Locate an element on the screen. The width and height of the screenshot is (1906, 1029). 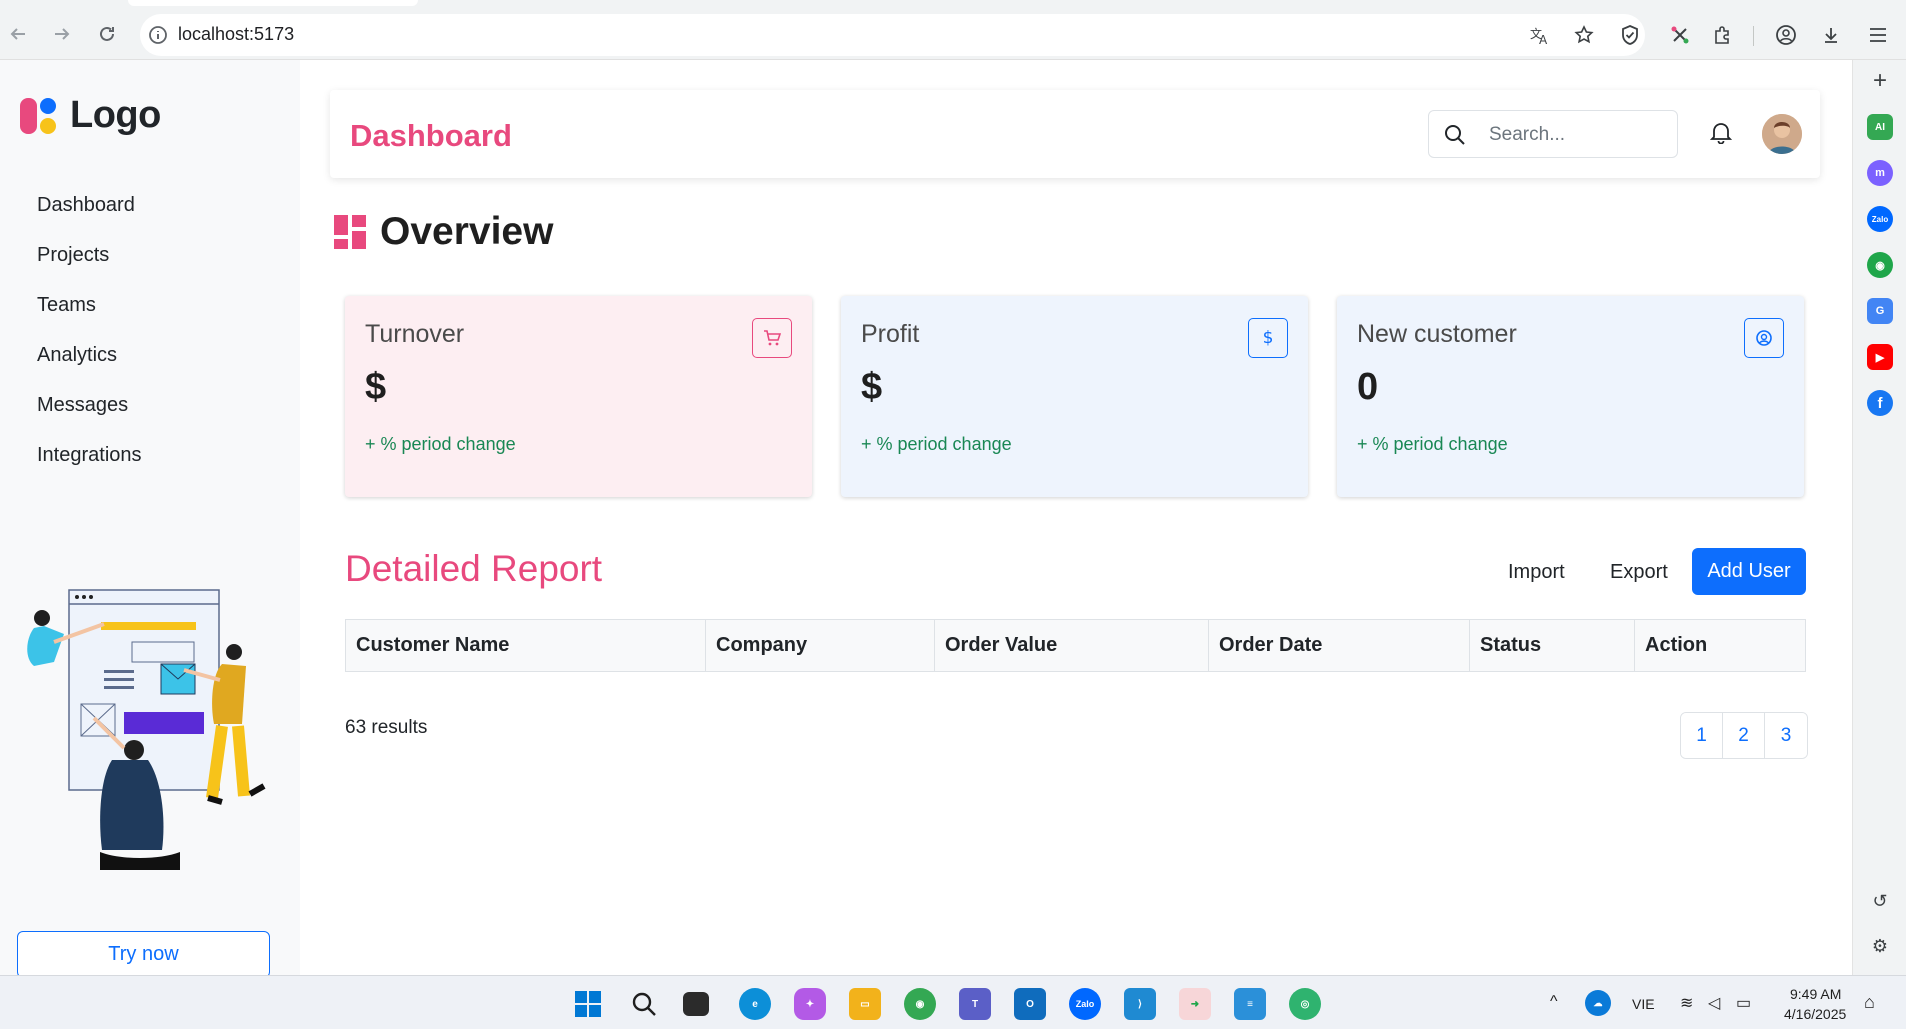
sidebar-item-analytics: Analytics is located at coordinates (89, 355).